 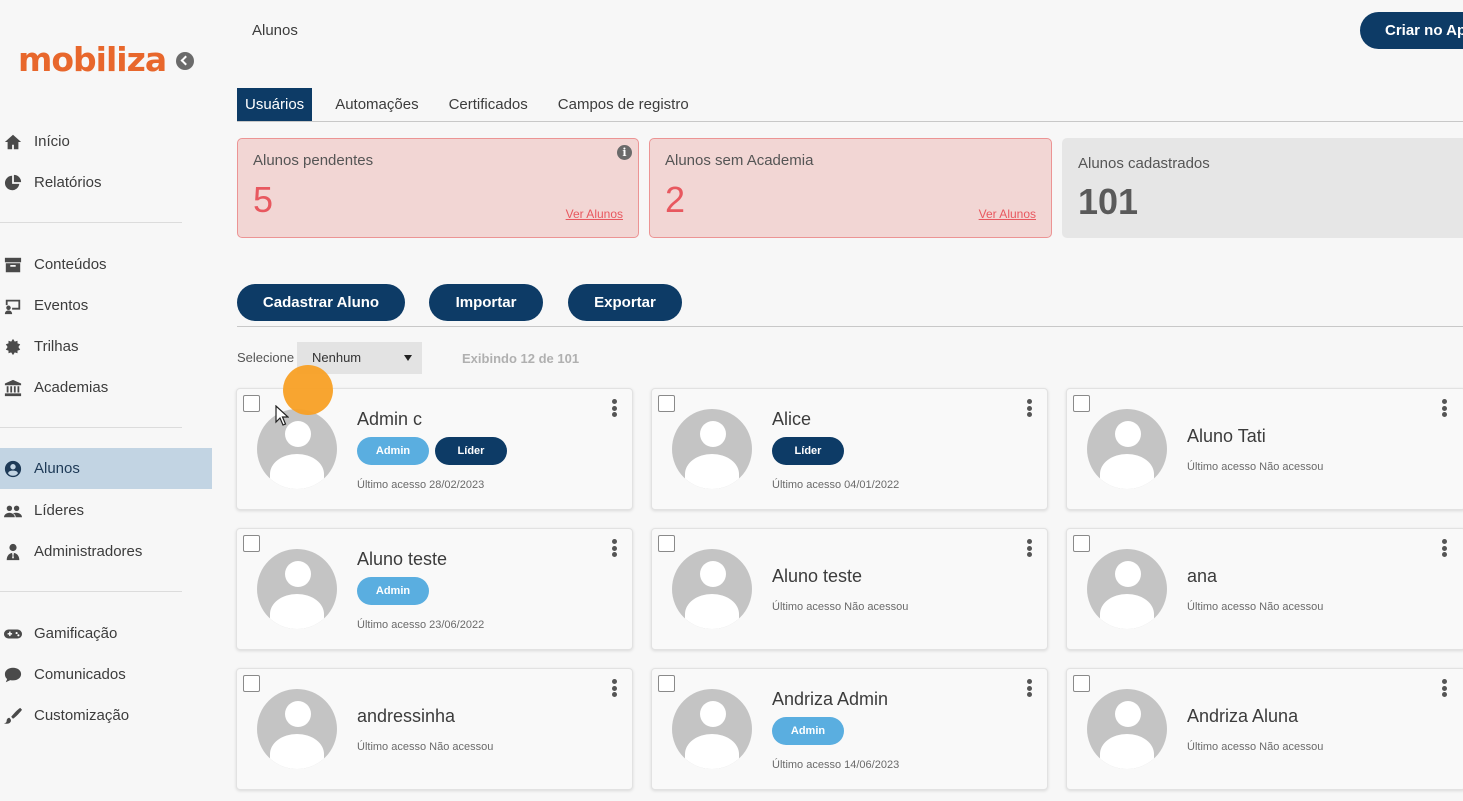 I want to click on tab-automacoes: Automações, so click(x=380, y=105).